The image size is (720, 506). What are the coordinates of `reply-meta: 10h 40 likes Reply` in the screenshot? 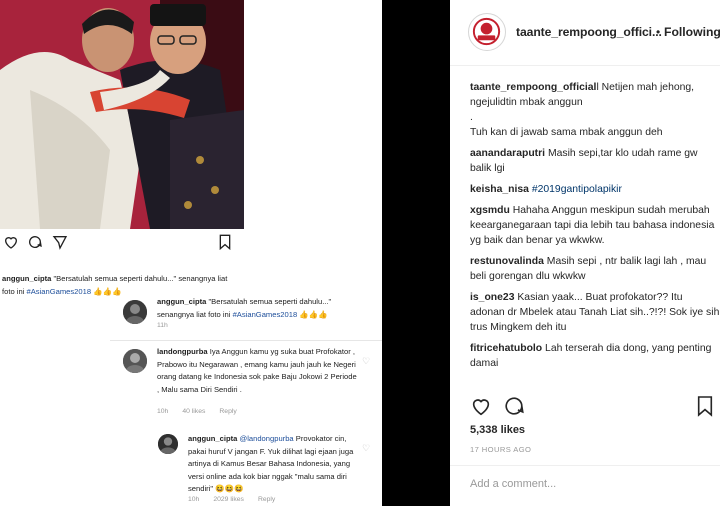 It's located at (204, 411).